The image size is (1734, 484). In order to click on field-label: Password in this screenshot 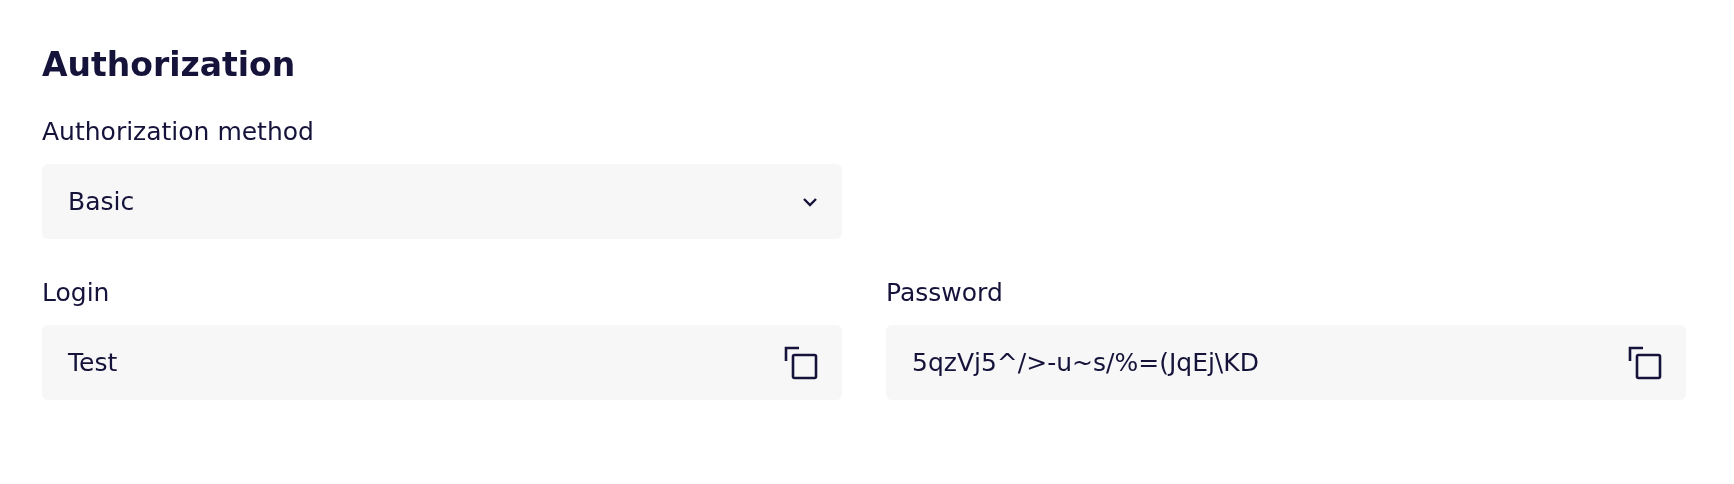, I will do `click(944, 293)`.